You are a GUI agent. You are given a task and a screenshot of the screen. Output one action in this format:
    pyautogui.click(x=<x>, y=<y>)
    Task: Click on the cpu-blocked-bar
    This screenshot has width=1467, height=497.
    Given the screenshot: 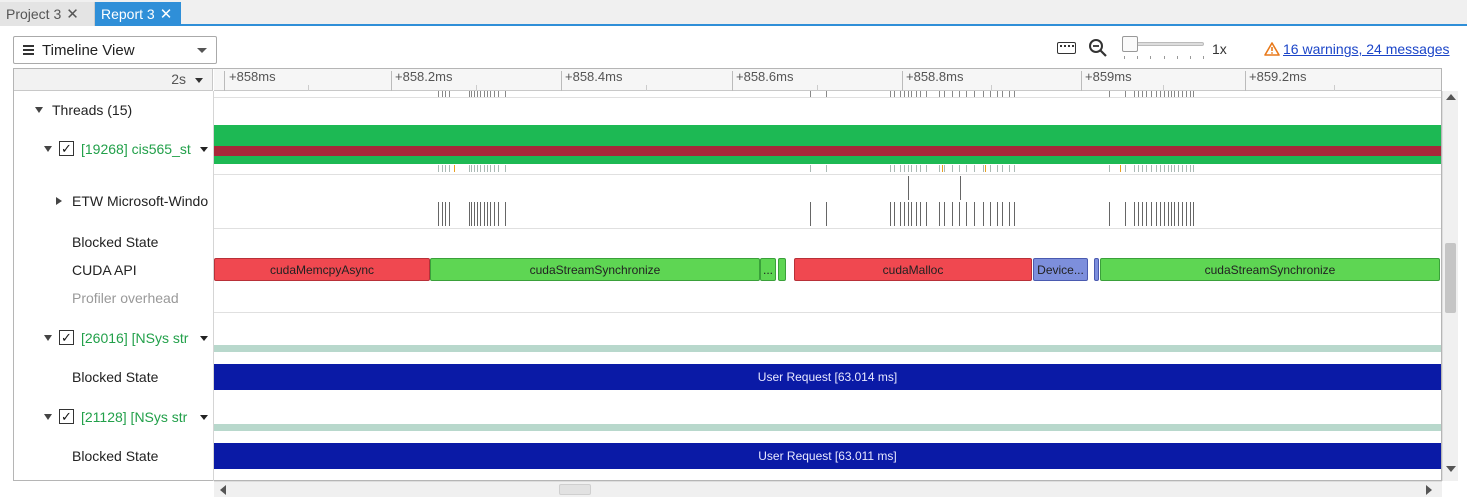 What is the action you would take?
    pyautogui.click(x=827, y=151)
    